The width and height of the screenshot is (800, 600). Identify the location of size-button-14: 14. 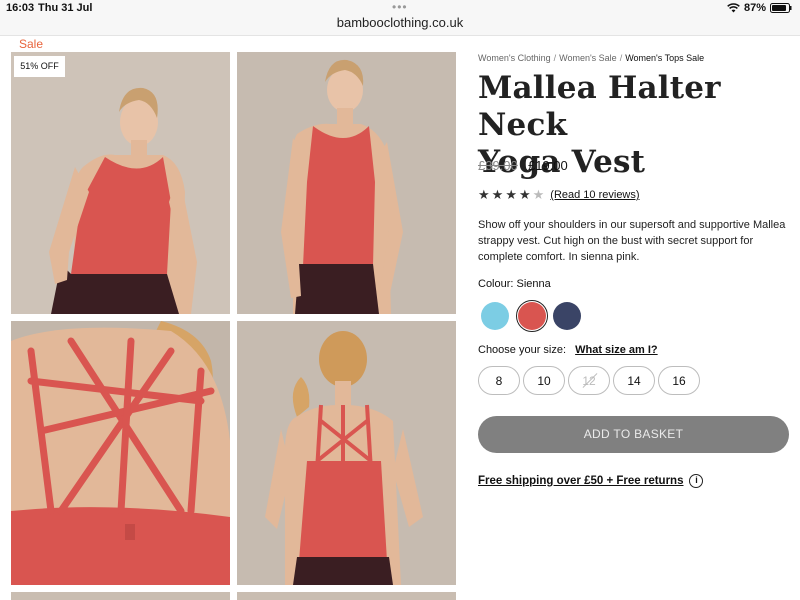
(634, 380).